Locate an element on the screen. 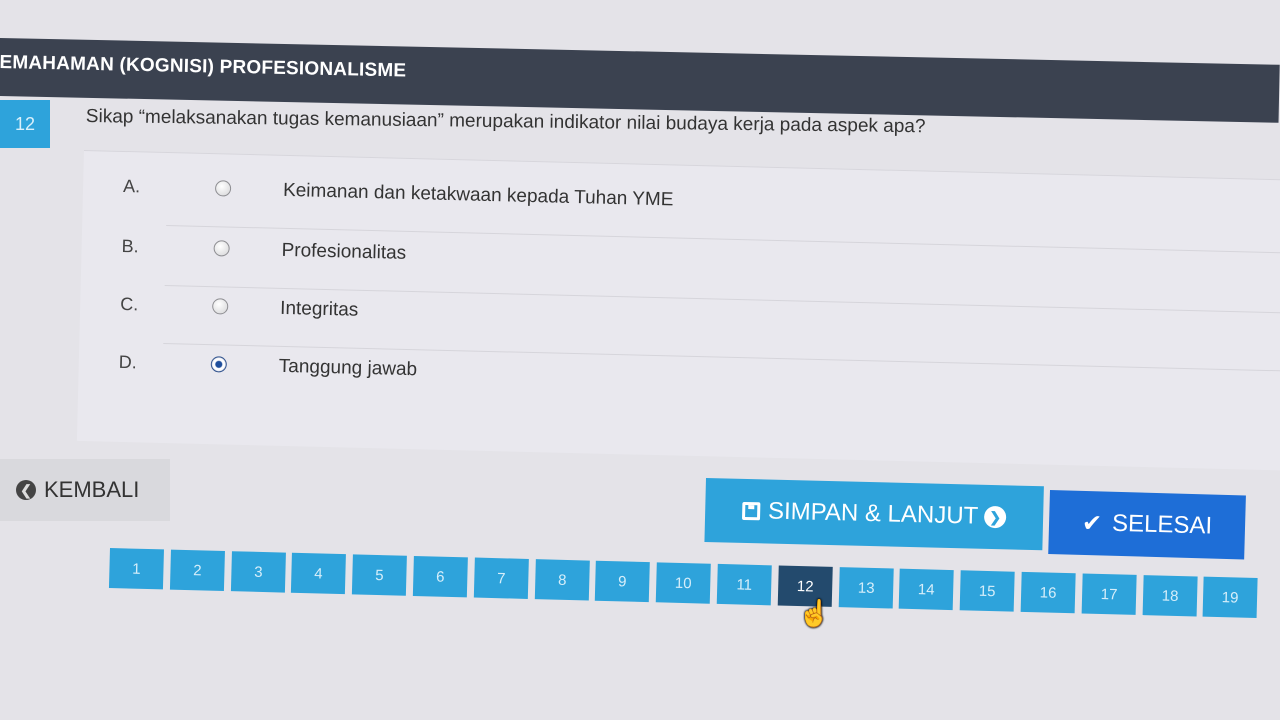 This screenshot has width=1280, height=720. page-button-16: 16 is located at coordinates (1048, 592).